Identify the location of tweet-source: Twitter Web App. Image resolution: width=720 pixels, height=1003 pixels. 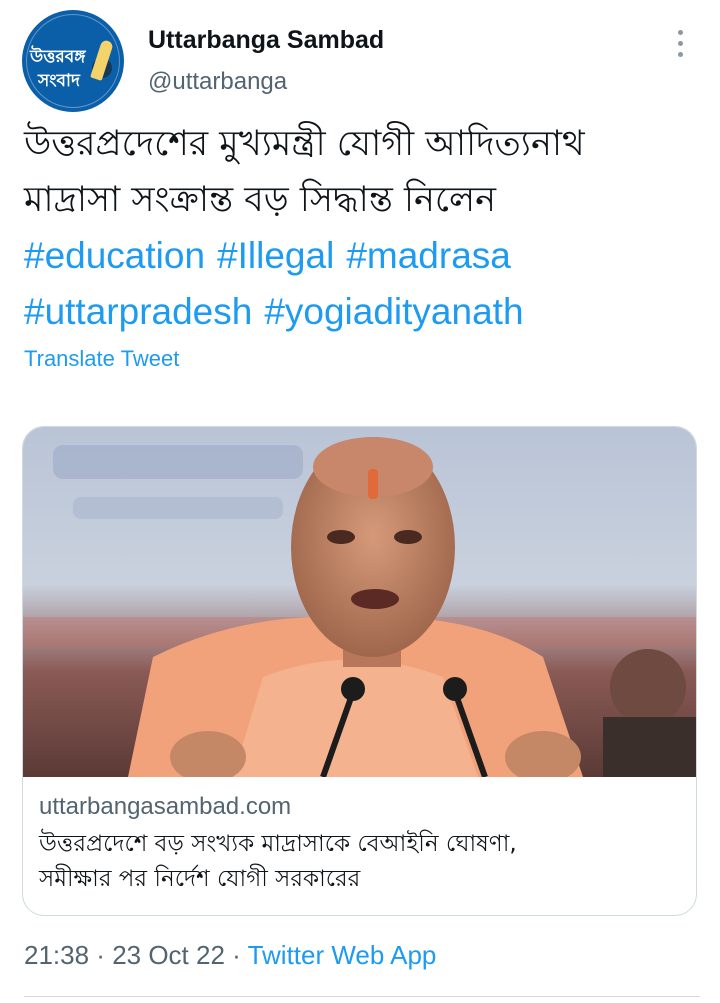
(342, 955).